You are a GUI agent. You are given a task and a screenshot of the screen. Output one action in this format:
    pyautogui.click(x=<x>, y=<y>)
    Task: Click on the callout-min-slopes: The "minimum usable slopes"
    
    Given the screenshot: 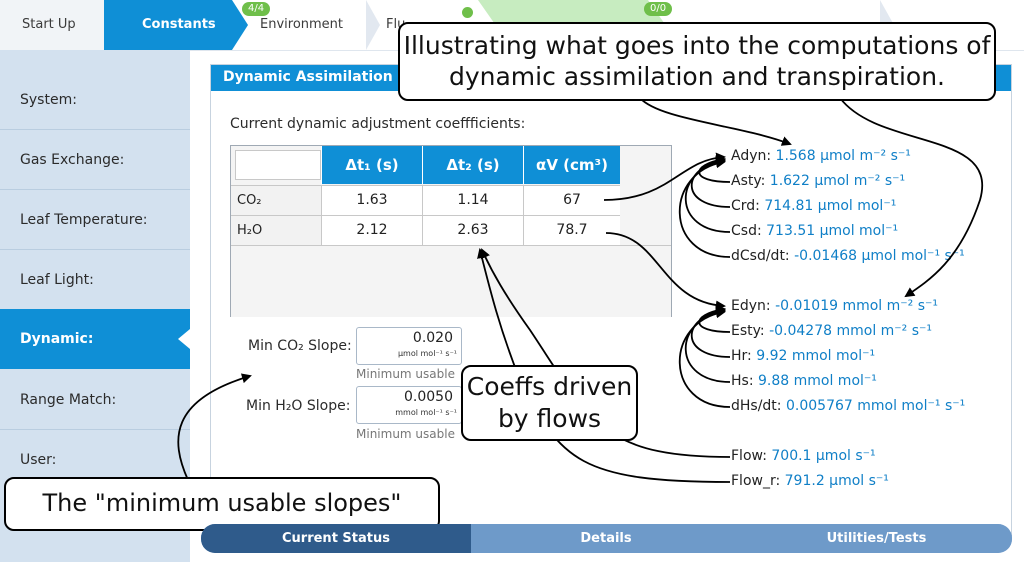 What is the action you would take?
    pyautogui.click(x=222, y=504)
    